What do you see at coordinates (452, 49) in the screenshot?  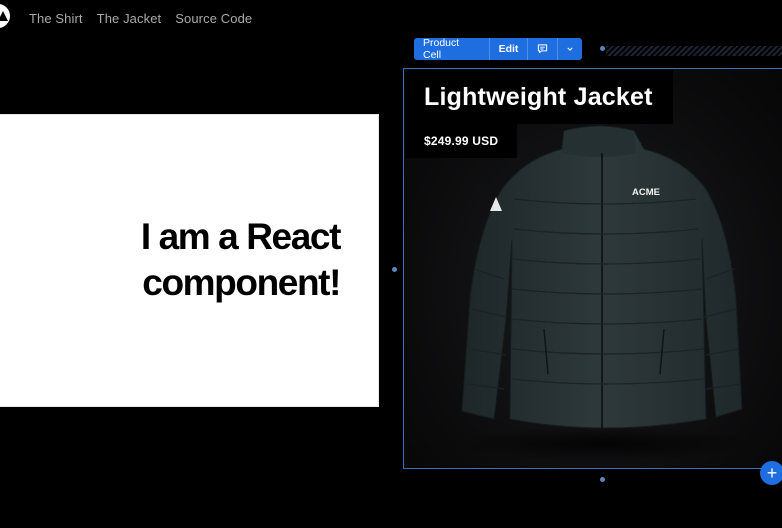 I see `component-label: Product Cell` at bounding box center [452, 49].